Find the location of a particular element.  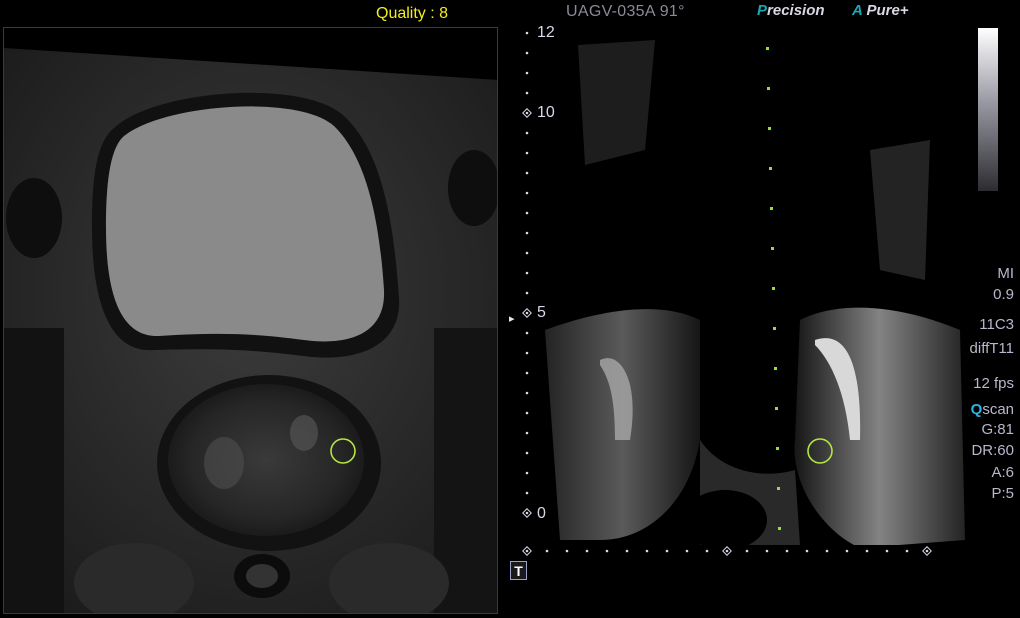

qscan-label: Qscan is located at coordinates (992, 409).